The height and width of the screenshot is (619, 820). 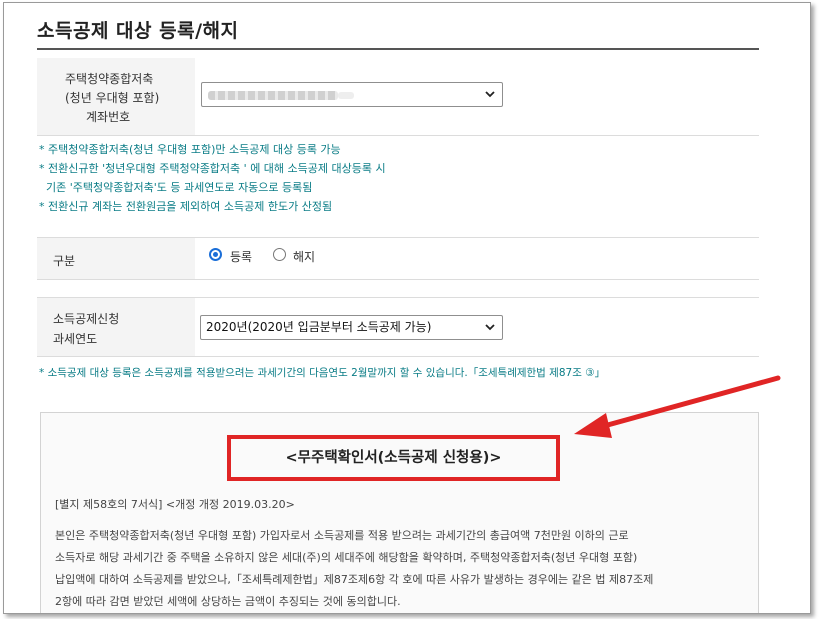 What do you see at coordinates (116, 327) in the screenshot?
I see `tax-year-label: 소득공제신청 과세연도` at bounding box center [116, 327].